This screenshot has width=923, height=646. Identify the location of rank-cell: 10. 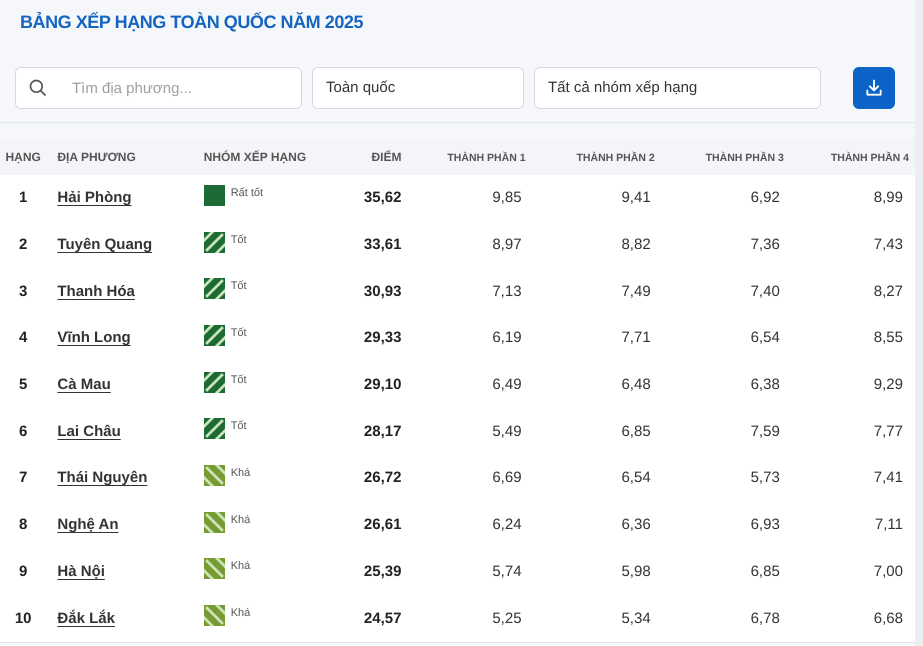
(23, 618).